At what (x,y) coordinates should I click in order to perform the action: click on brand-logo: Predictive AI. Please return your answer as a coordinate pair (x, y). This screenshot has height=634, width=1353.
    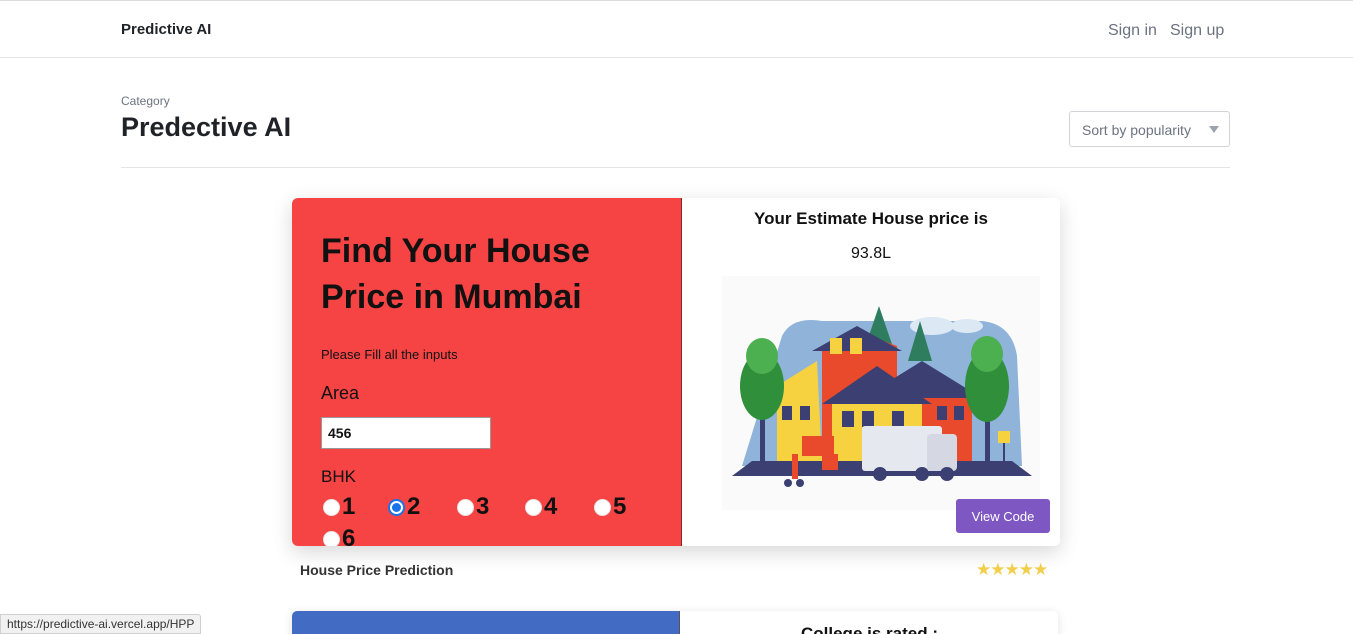
    Looking at the image, I should click on (166, 29).